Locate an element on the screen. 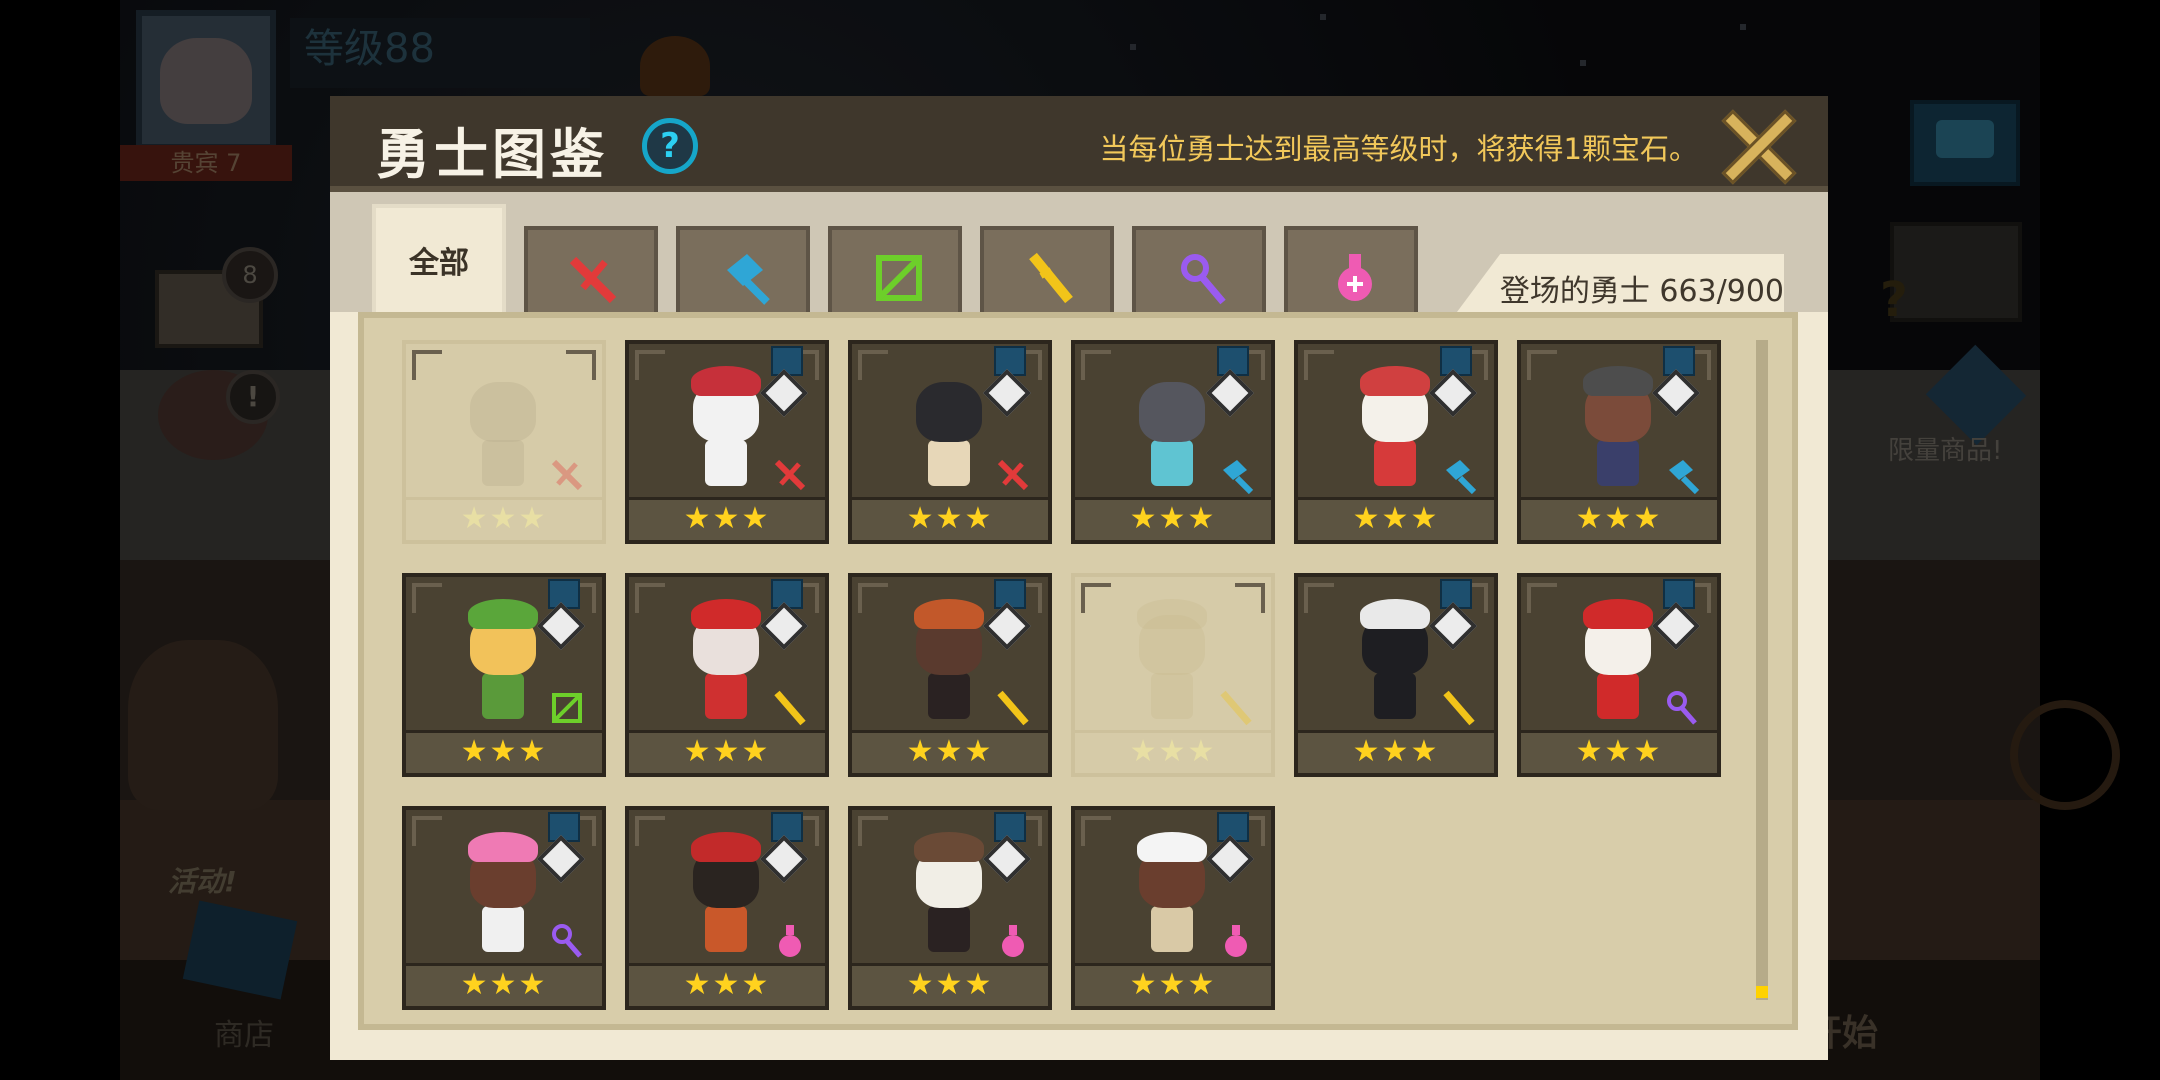  hero-santa-claus-sprite is located at coordinates (1618, 664).